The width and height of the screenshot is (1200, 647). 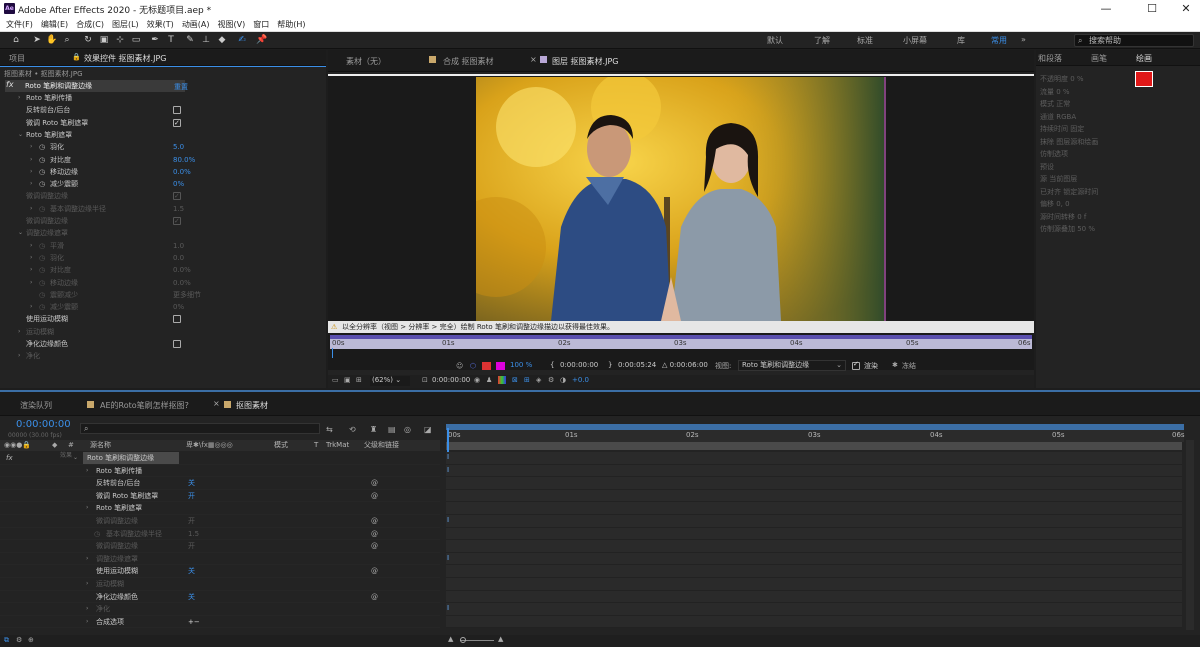 I want to click on fast-preview-icon: ⚙, so click(x=551, y=380).